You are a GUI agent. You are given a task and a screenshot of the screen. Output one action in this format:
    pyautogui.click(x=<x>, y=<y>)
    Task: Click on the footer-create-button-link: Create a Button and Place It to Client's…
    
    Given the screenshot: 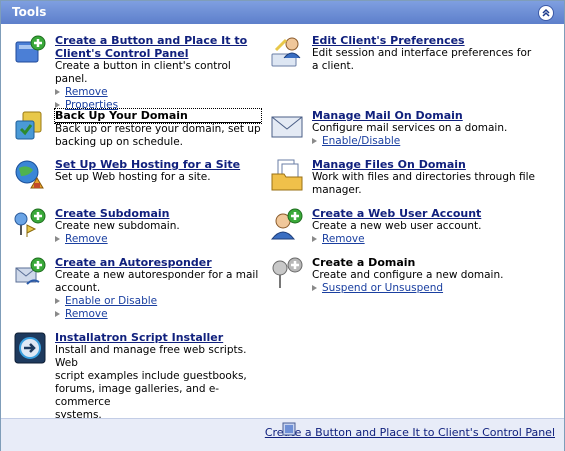 What is the action you would take?
    pyautogui.click(x=410, y=432)
    